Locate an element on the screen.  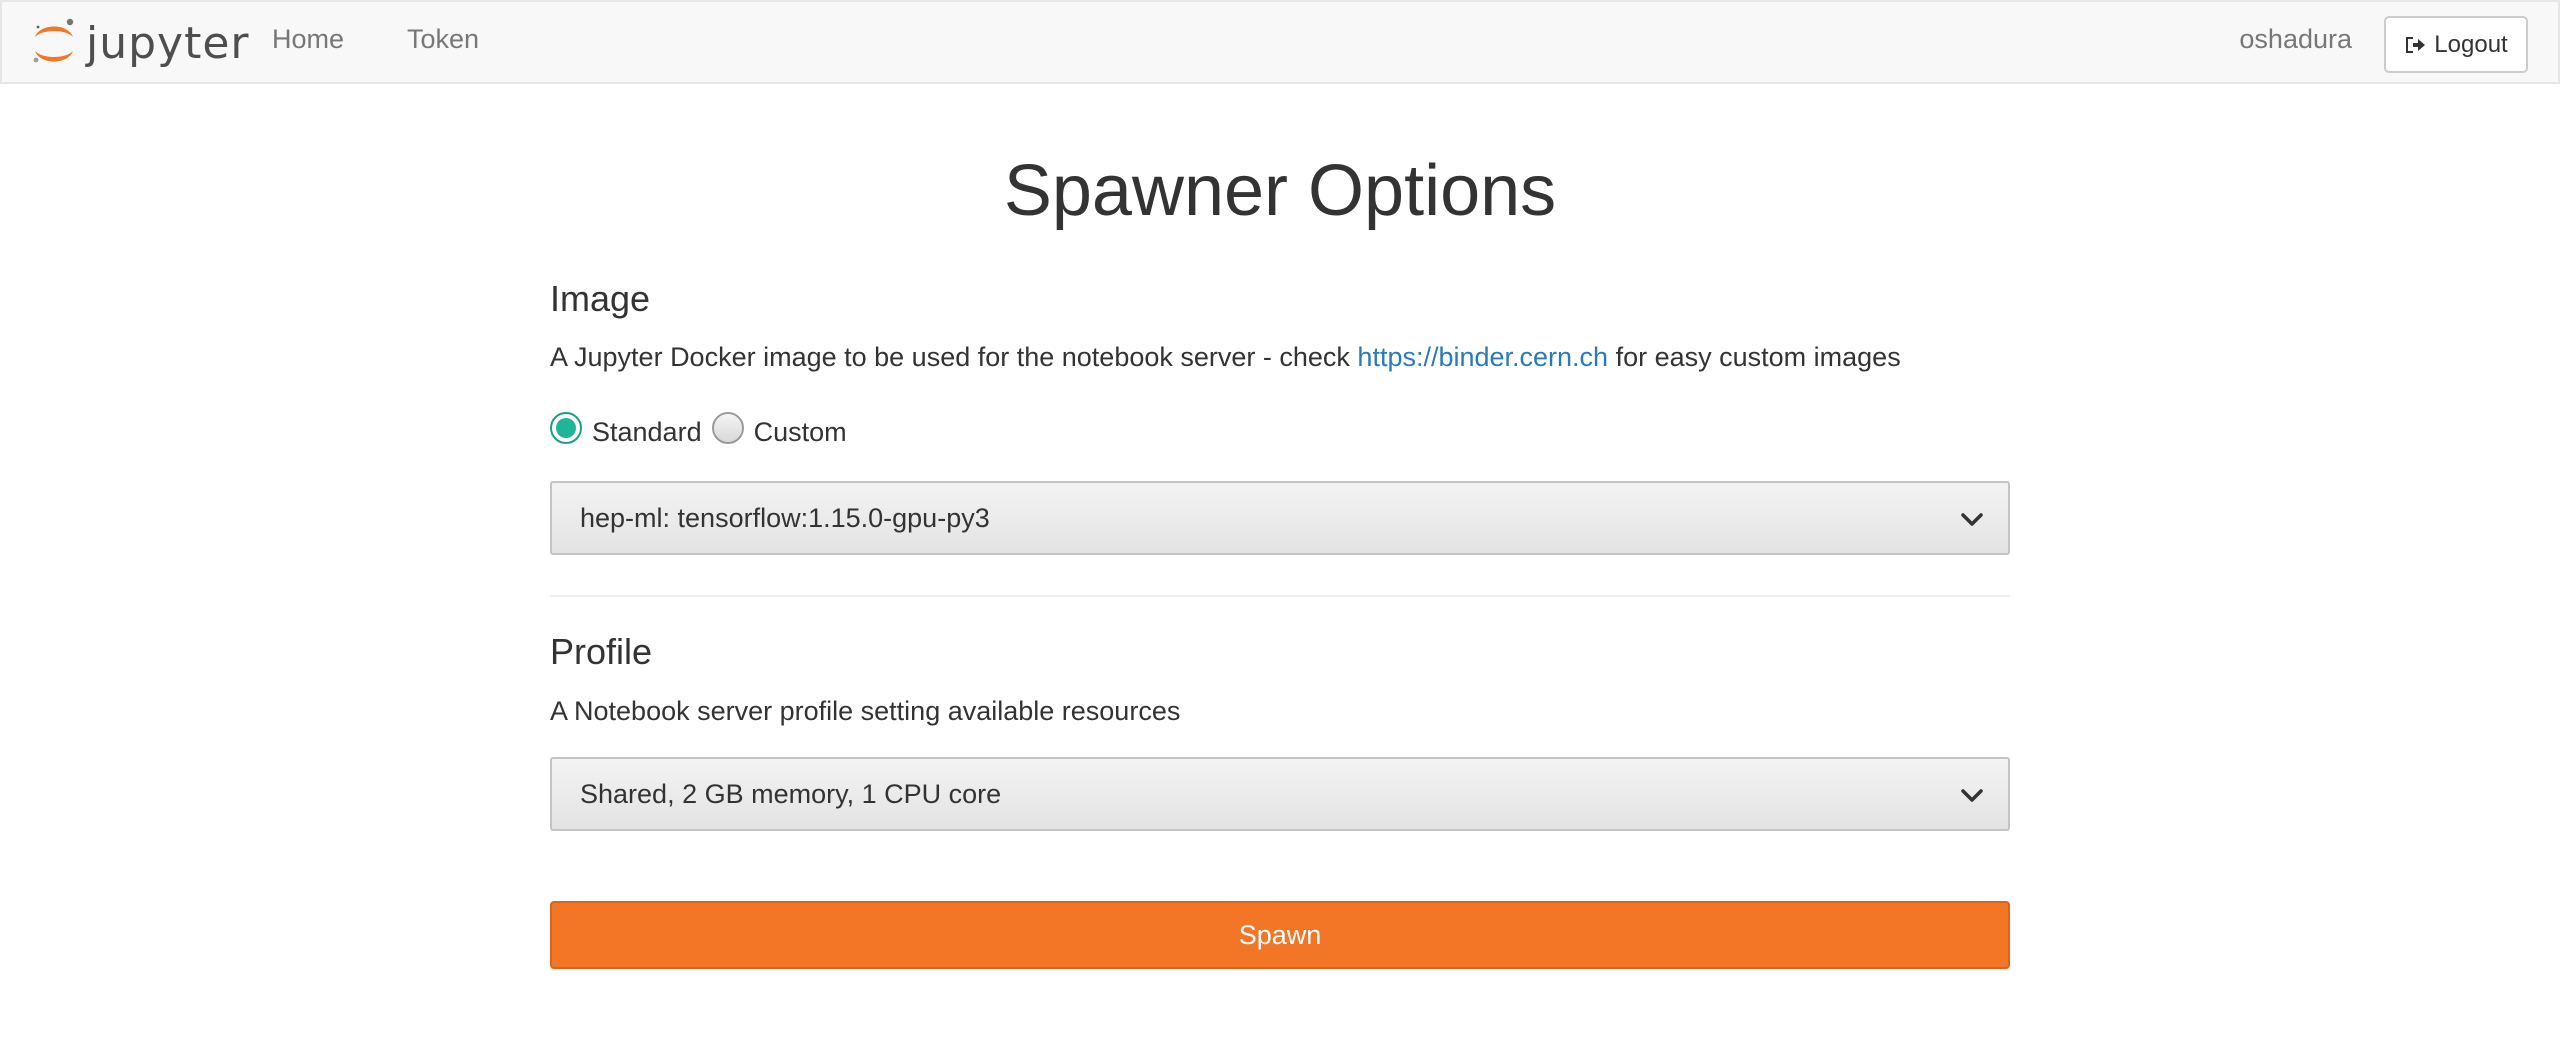
custom-radio-label: Custom is located at coordinates (800, 432).